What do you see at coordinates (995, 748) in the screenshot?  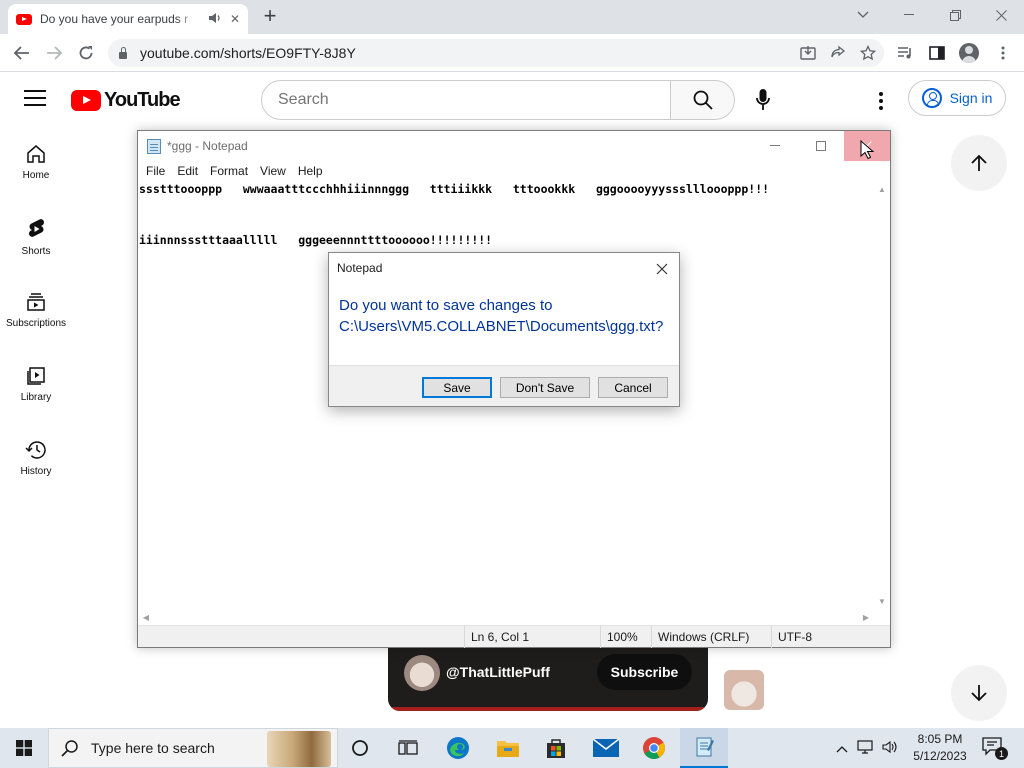 I see `notification-center-icon: 1` at bounding box center [995, 748].